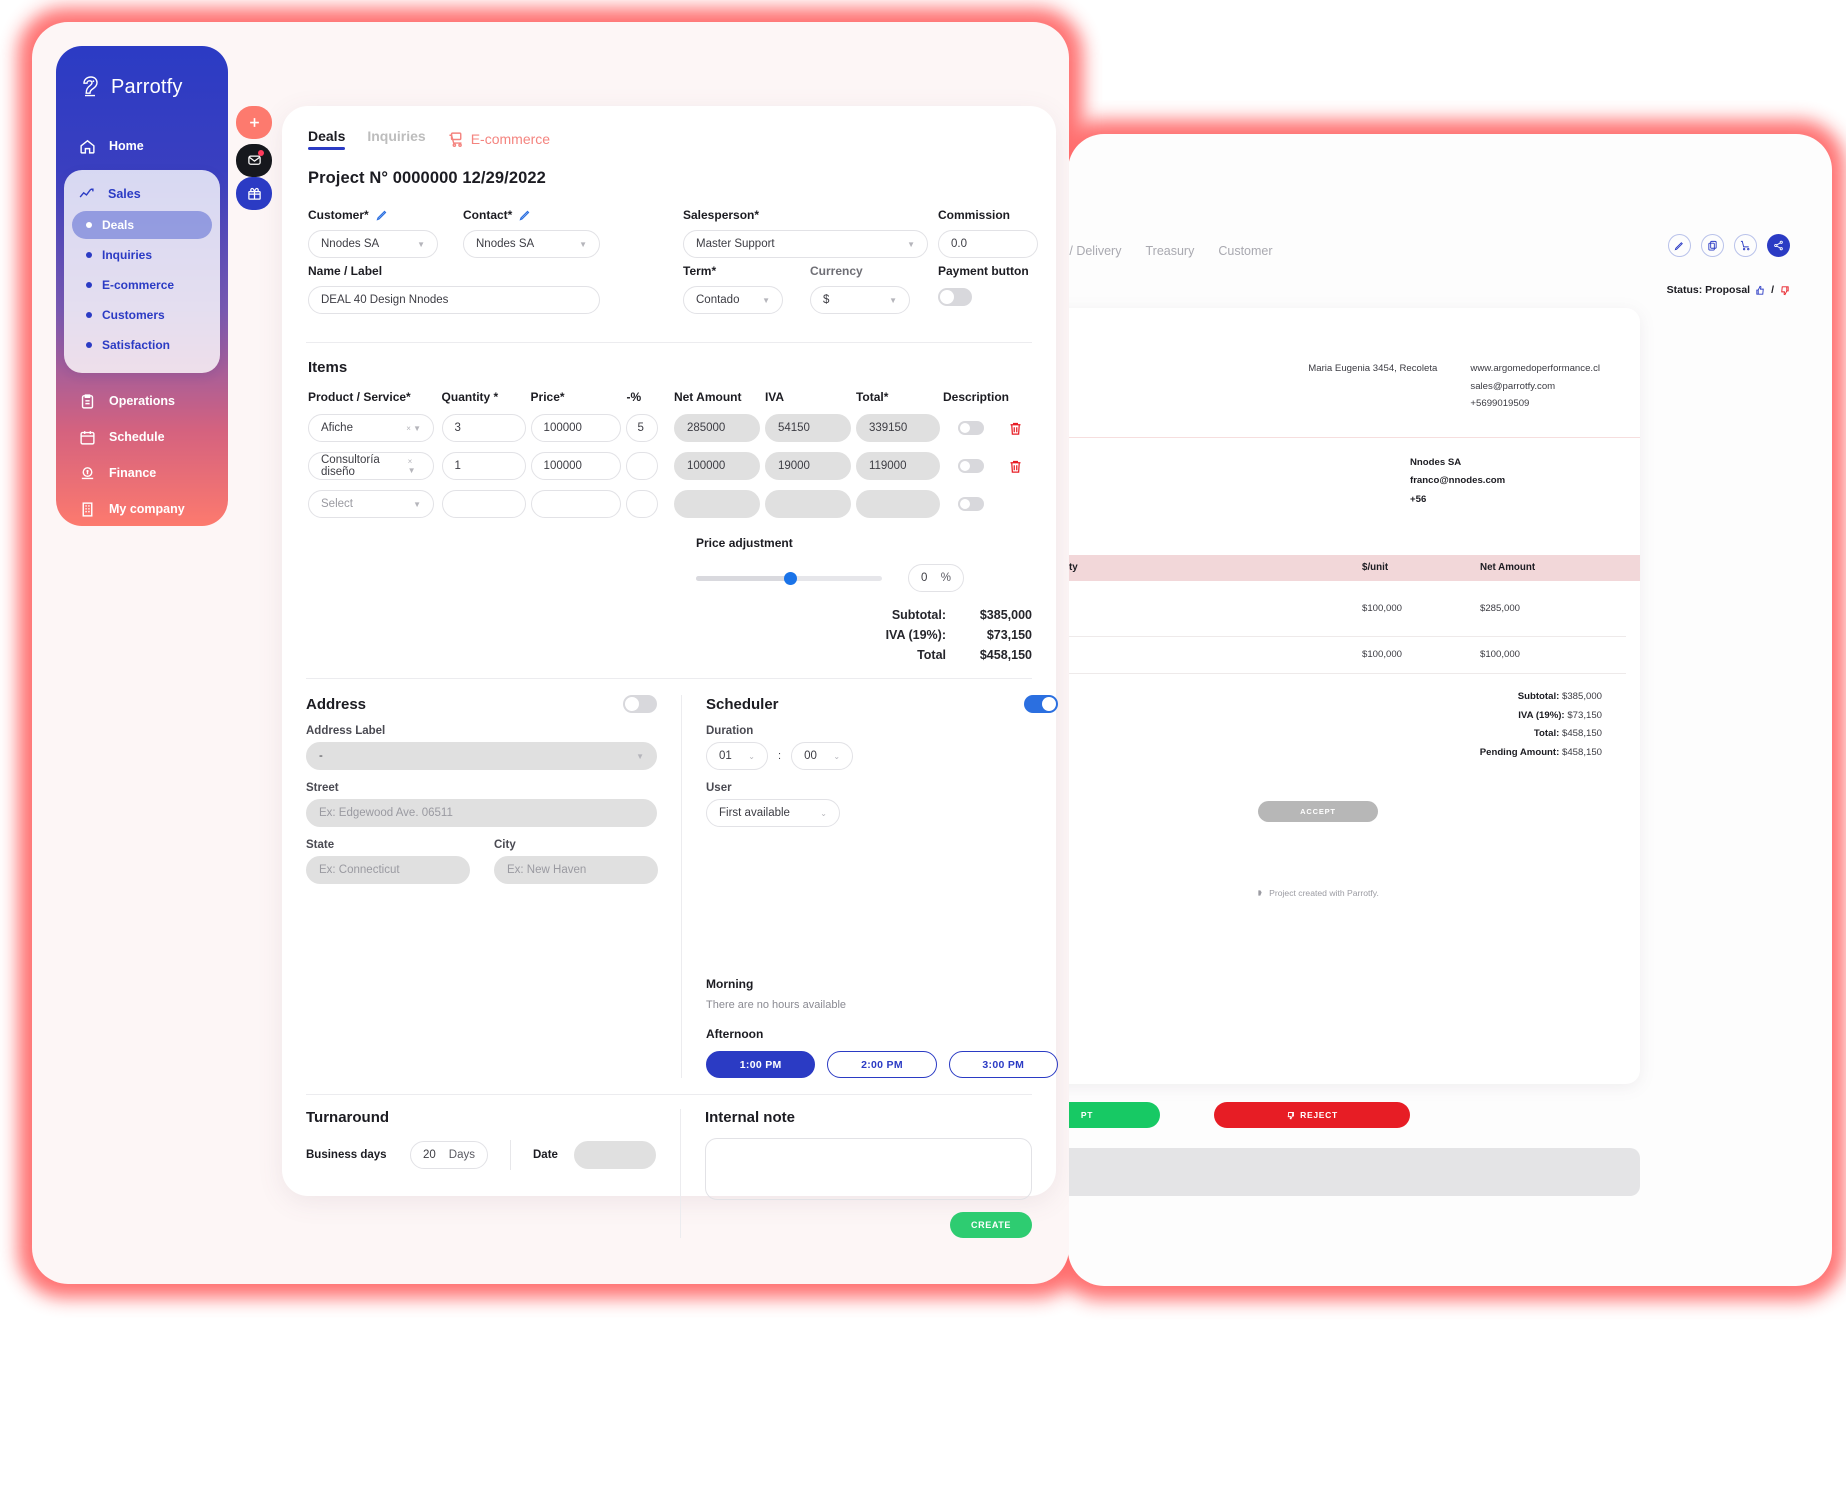  Describe the element at coordinates (1041, 704) in the screenshot. I see `scheduler-toggle` at that location.